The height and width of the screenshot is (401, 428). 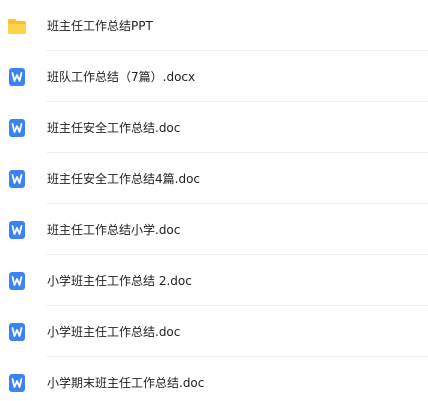 I want to click on file-name: 小学班主任工作总结 2.doc, so click(x=119, y=281).